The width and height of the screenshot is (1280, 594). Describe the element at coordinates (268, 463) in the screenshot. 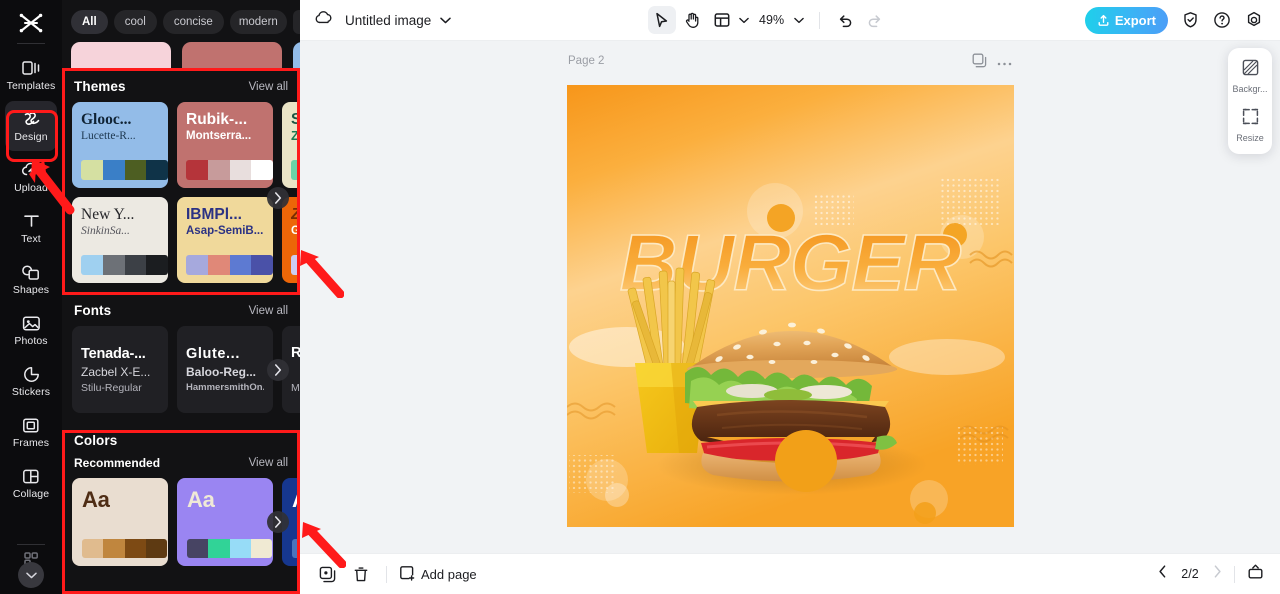

I see `colors-view-all: View all` at that location.